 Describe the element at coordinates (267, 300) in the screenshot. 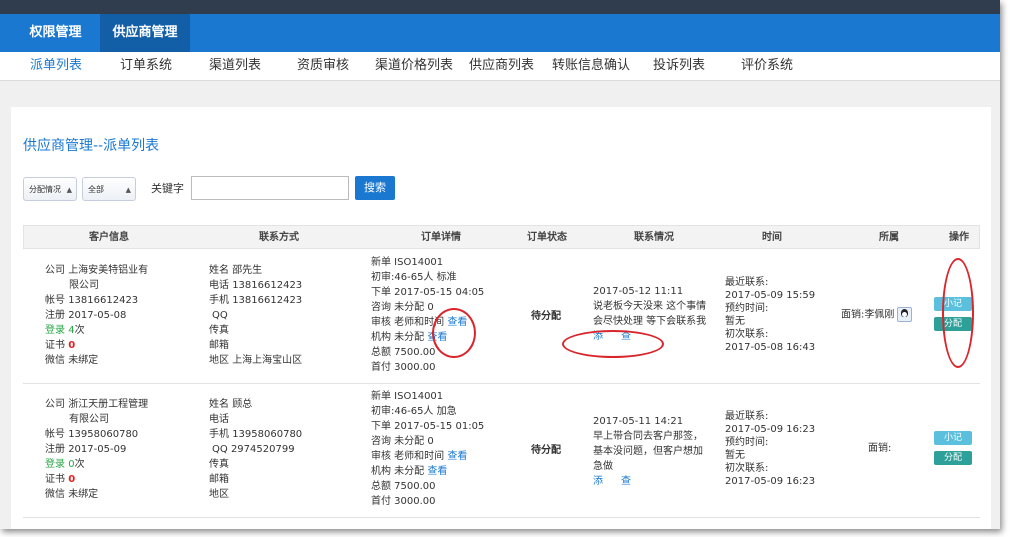

I see `mobile-value: 13816612423` at that location.